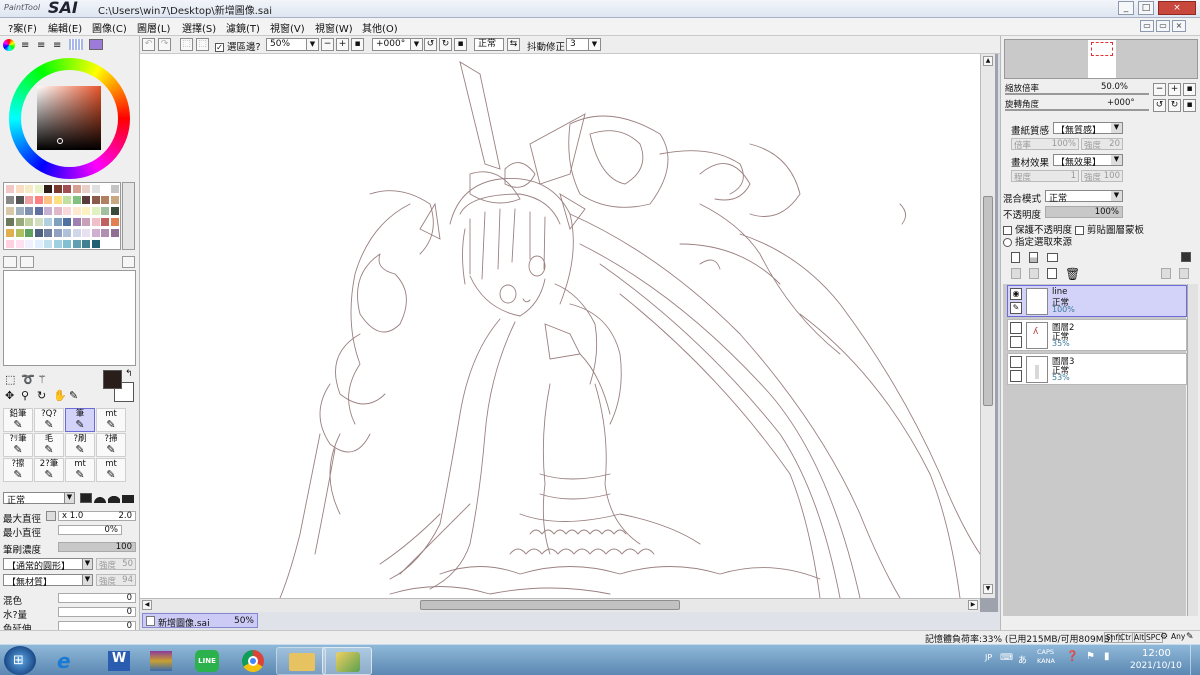  I want to click on tray-flag-icon: ⚑, so click(1090, 656).